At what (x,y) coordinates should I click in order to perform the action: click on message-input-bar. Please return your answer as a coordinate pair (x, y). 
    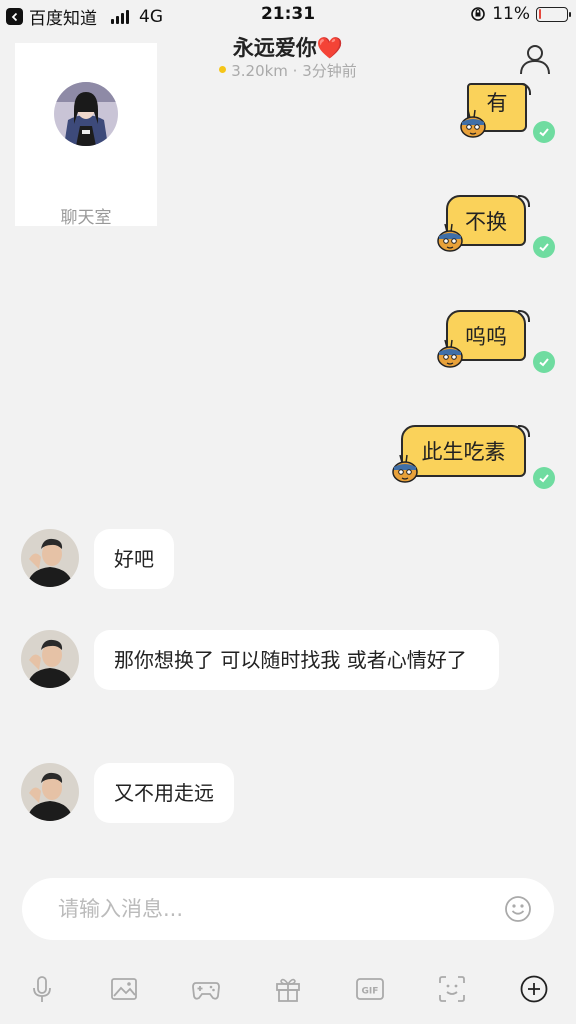
    Looking at the image, I should click on (288, 909).